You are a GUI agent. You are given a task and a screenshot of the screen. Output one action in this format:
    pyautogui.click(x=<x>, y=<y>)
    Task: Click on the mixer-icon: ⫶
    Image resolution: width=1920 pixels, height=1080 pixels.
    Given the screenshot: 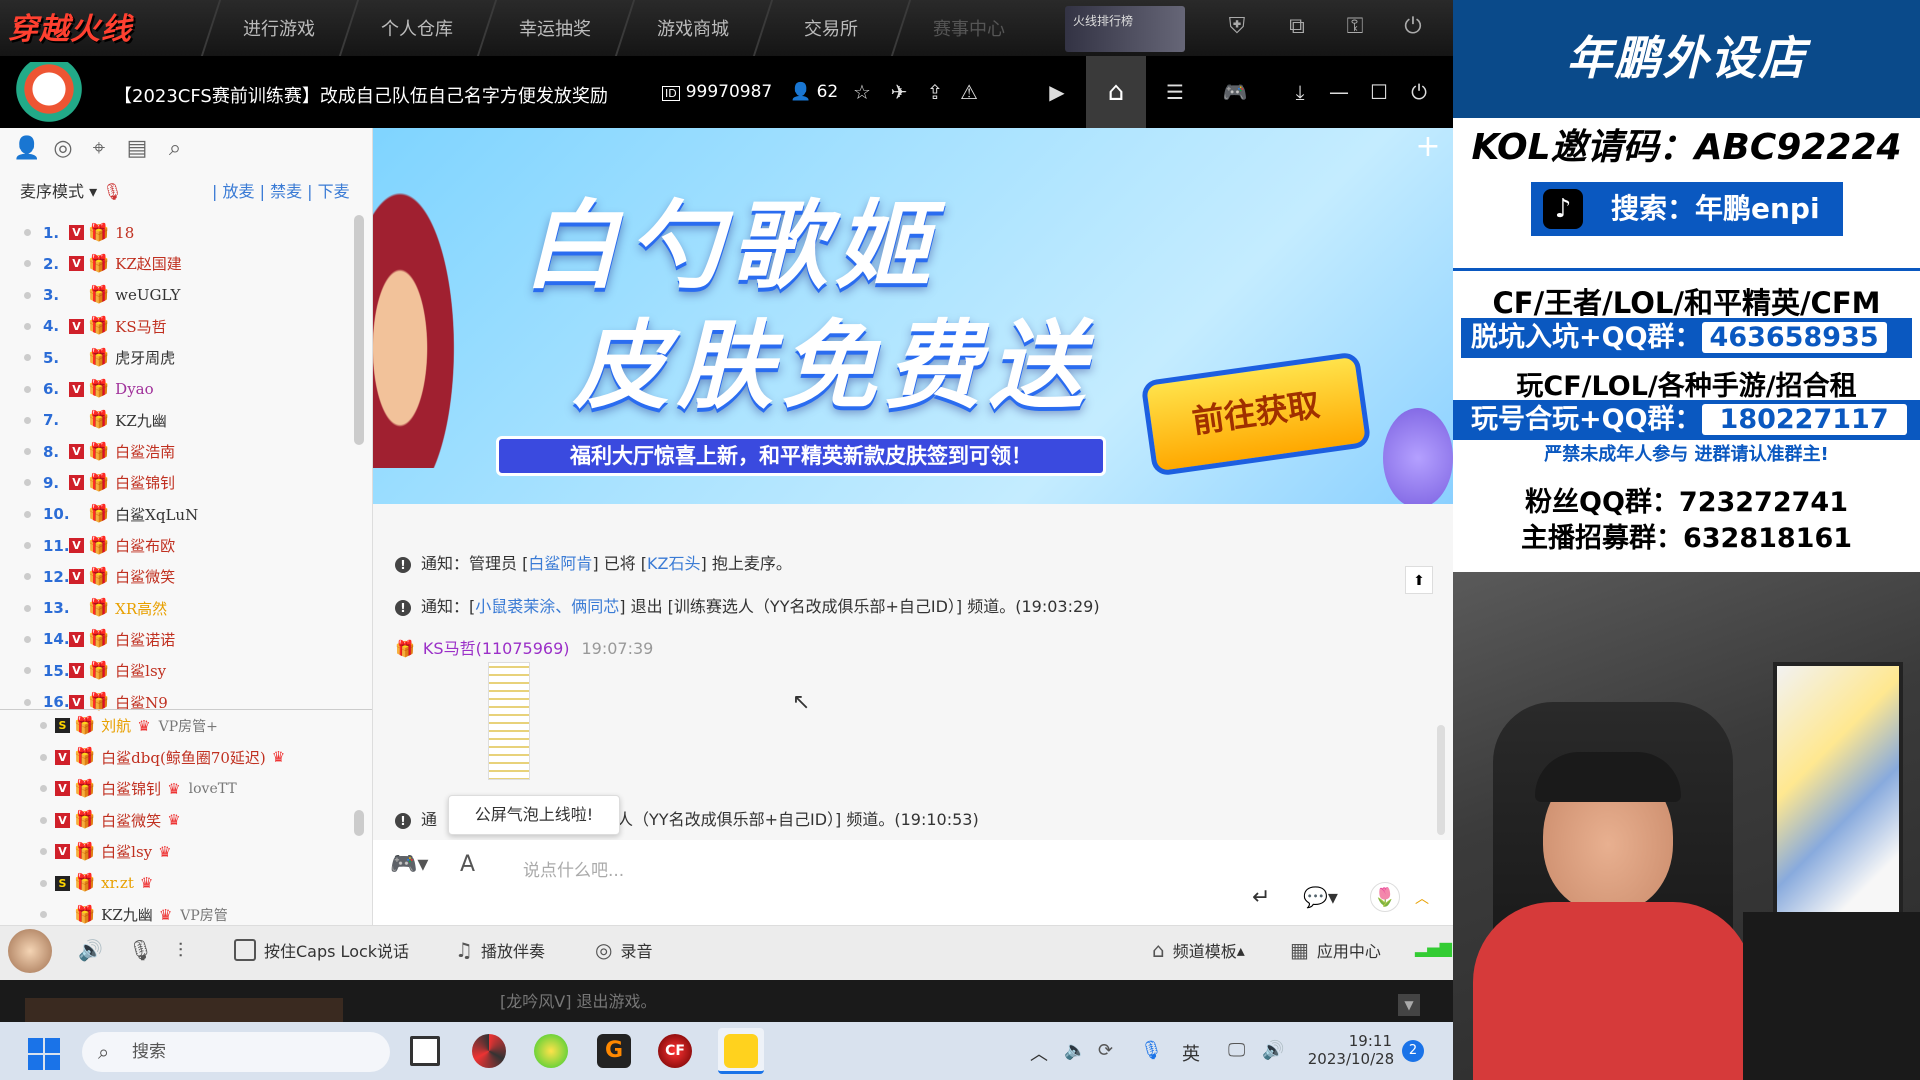 What is the action you would take?
    pyautogui.click(x=184, y=950)
    